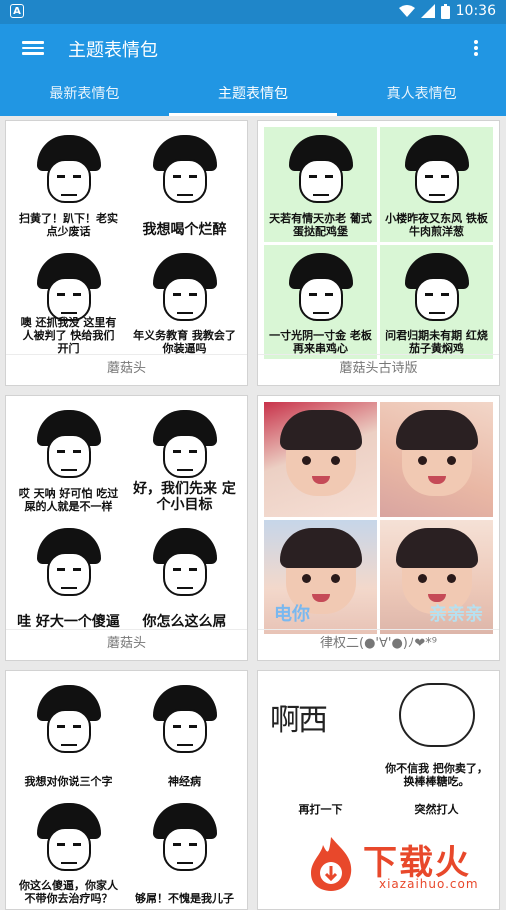  What do you see at coordinates (184, 459) in the screenshot?
I see `sticker-image: 好，我们先来 定个小目标` at bounding box center [184, 459].